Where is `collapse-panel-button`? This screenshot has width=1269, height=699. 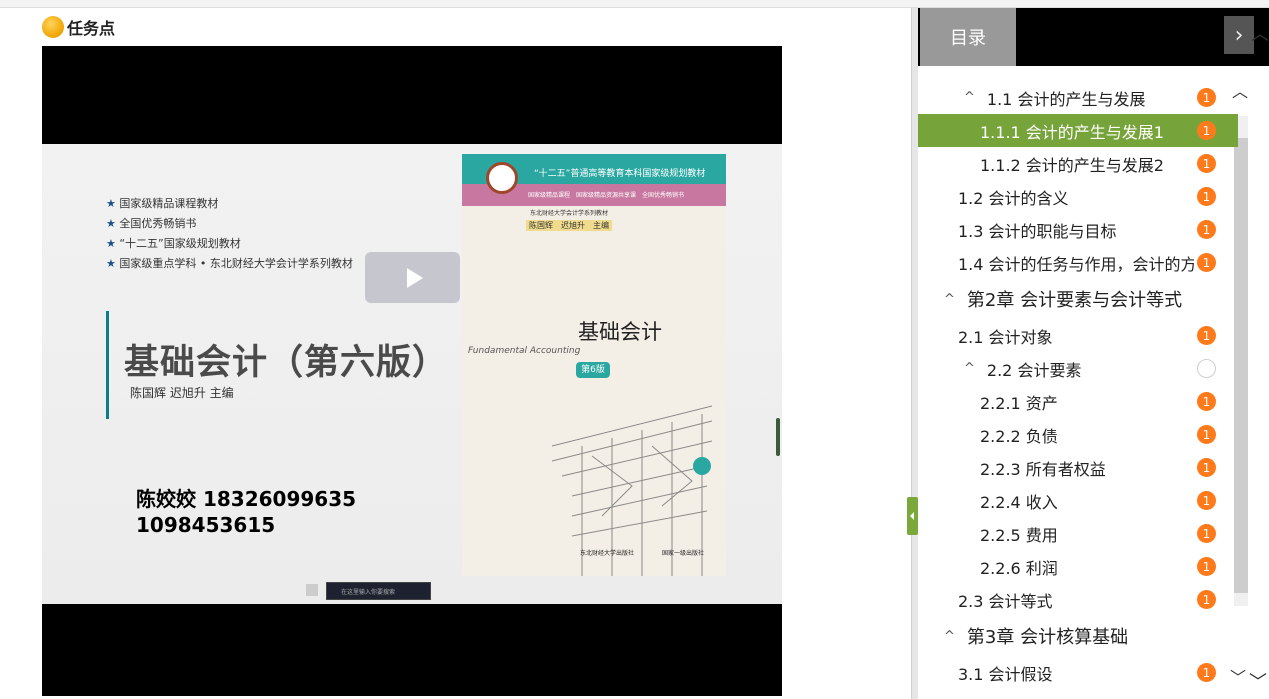 collapse-panel-button is located at coordinates (912, 516).